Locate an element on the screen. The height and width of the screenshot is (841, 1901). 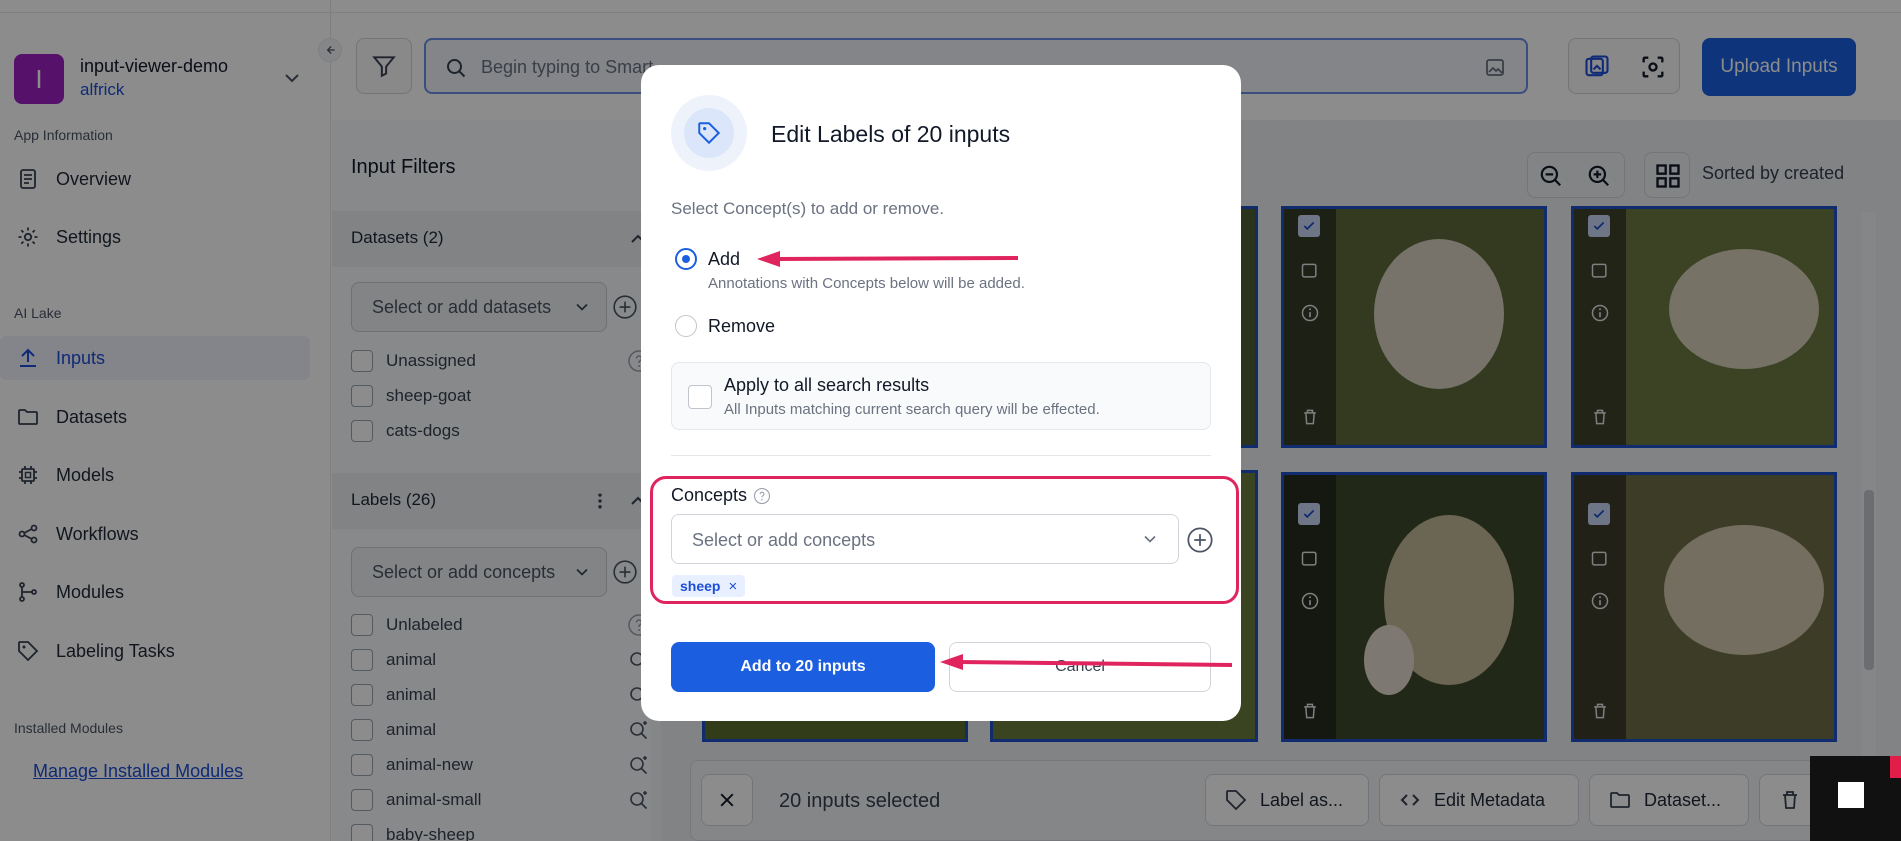
modal-icon-badge is located at coordinates (709, 133).